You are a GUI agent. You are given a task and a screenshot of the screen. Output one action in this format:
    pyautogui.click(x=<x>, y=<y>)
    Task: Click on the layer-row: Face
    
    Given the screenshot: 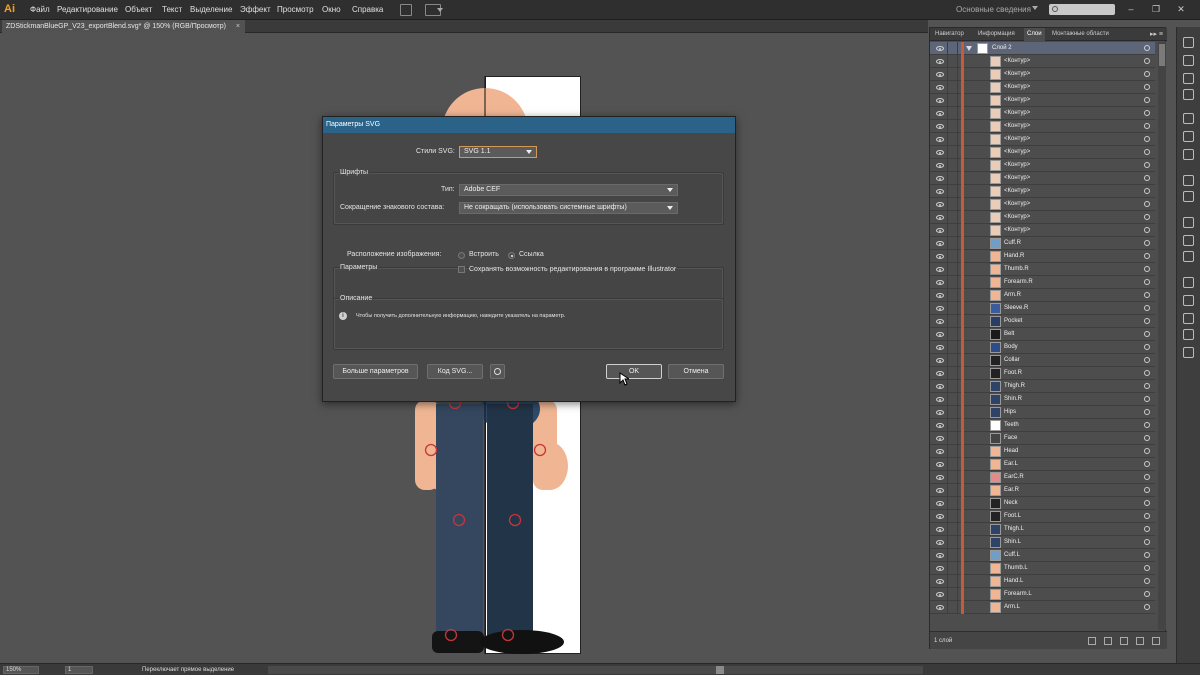 What is the action you would take?
    pyautogui.click(x=1042, y=438)
    